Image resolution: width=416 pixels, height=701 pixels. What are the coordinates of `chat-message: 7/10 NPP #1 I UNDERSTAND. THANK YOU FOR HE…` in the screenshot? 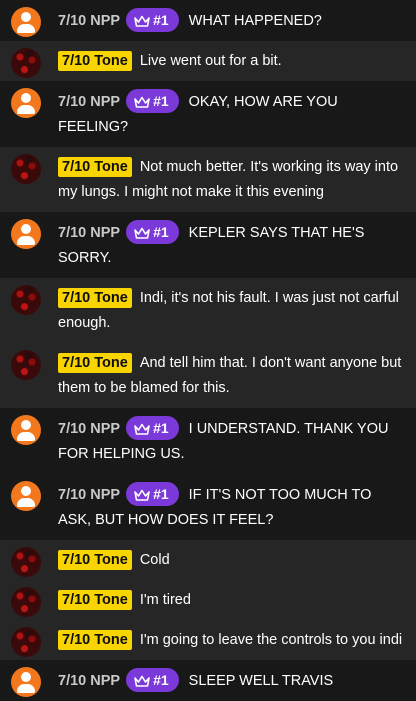 It's located at (208, 441).